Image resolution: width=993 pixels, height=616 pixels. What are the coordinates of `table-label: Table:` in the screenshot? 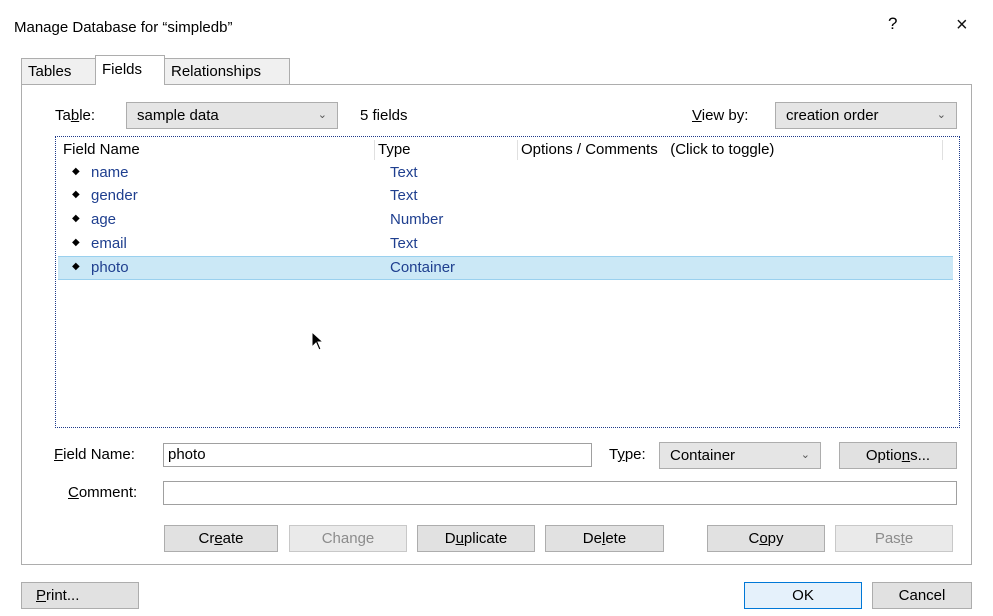 It's located at (75, 115).